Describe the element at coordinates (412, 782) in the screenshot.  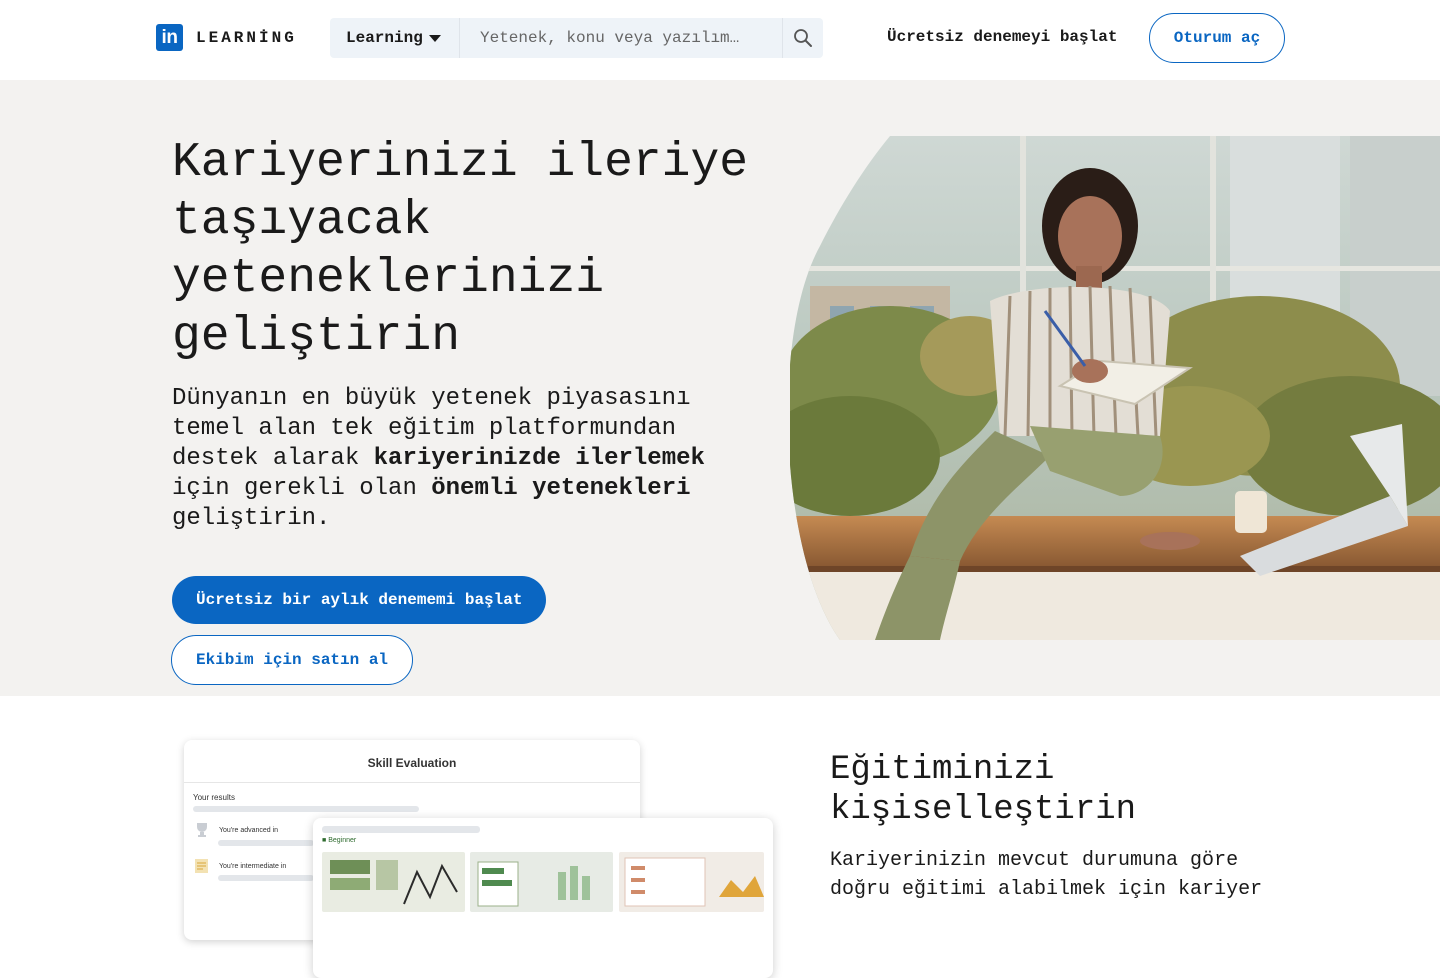
I see `card-divider` at that location.